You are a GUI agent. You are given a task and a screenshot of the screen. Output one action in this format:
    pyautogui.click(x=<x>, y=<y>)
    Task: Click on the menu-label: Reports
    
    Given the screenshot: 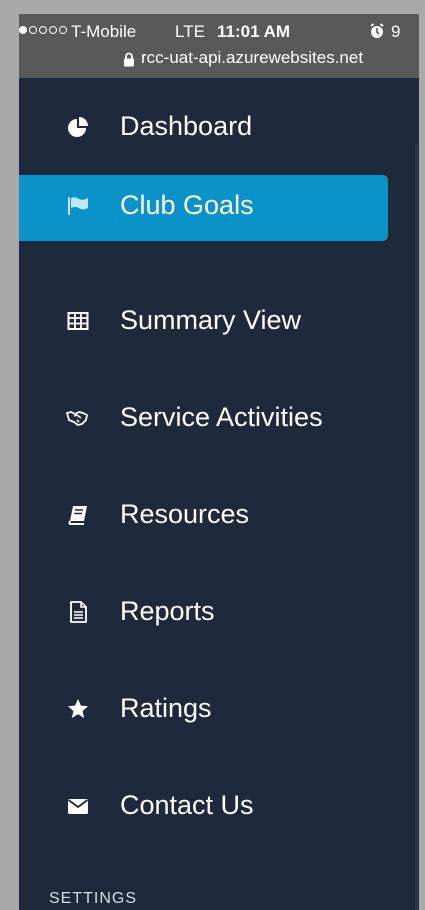 What is the action you would take?
    pyautogui.click(x=167, y=611)
    